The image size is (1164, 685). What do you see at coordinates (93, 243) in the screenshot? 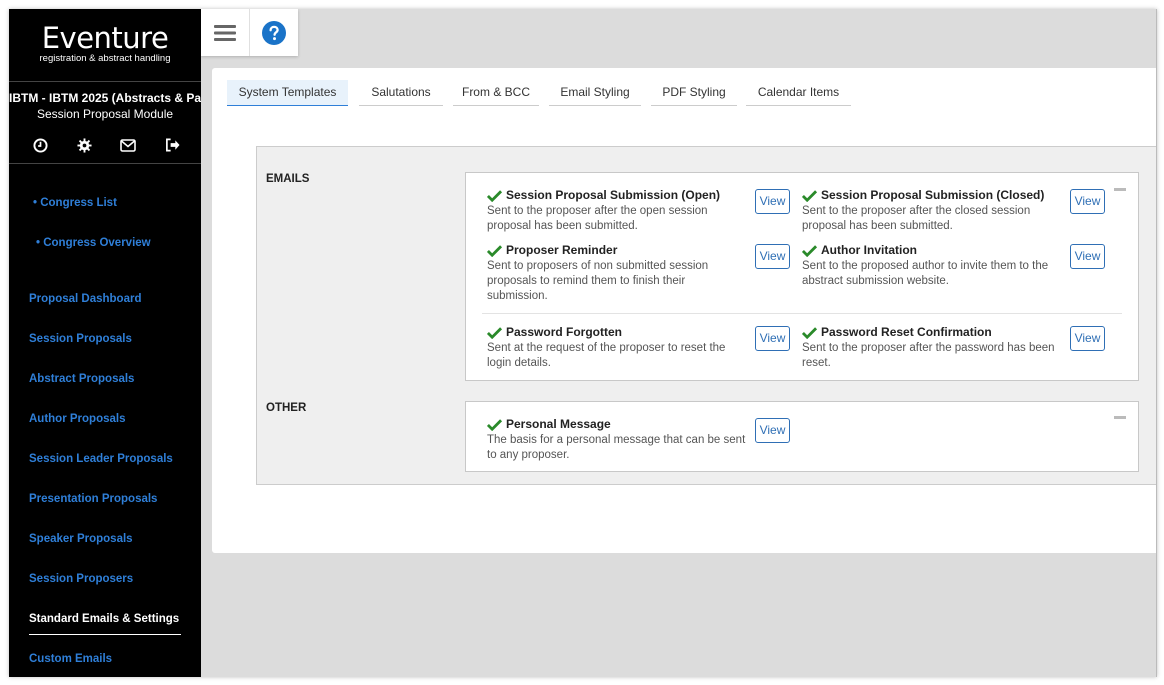
I see `sidebar-link-congress-overview: • Congress Overview` at bounding box center [93, 243].